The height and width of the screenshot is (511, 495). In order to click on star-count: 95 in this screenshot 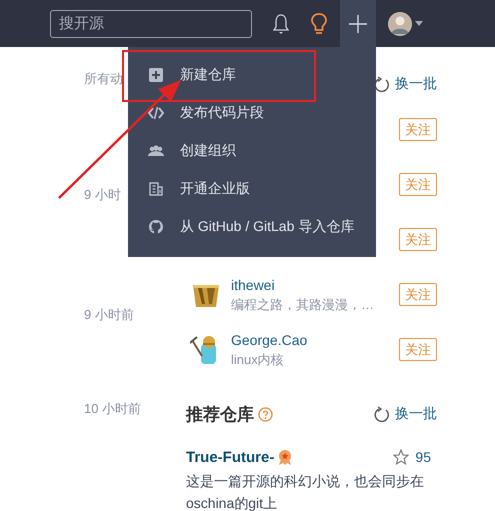, I will do `click(423, 457)`.